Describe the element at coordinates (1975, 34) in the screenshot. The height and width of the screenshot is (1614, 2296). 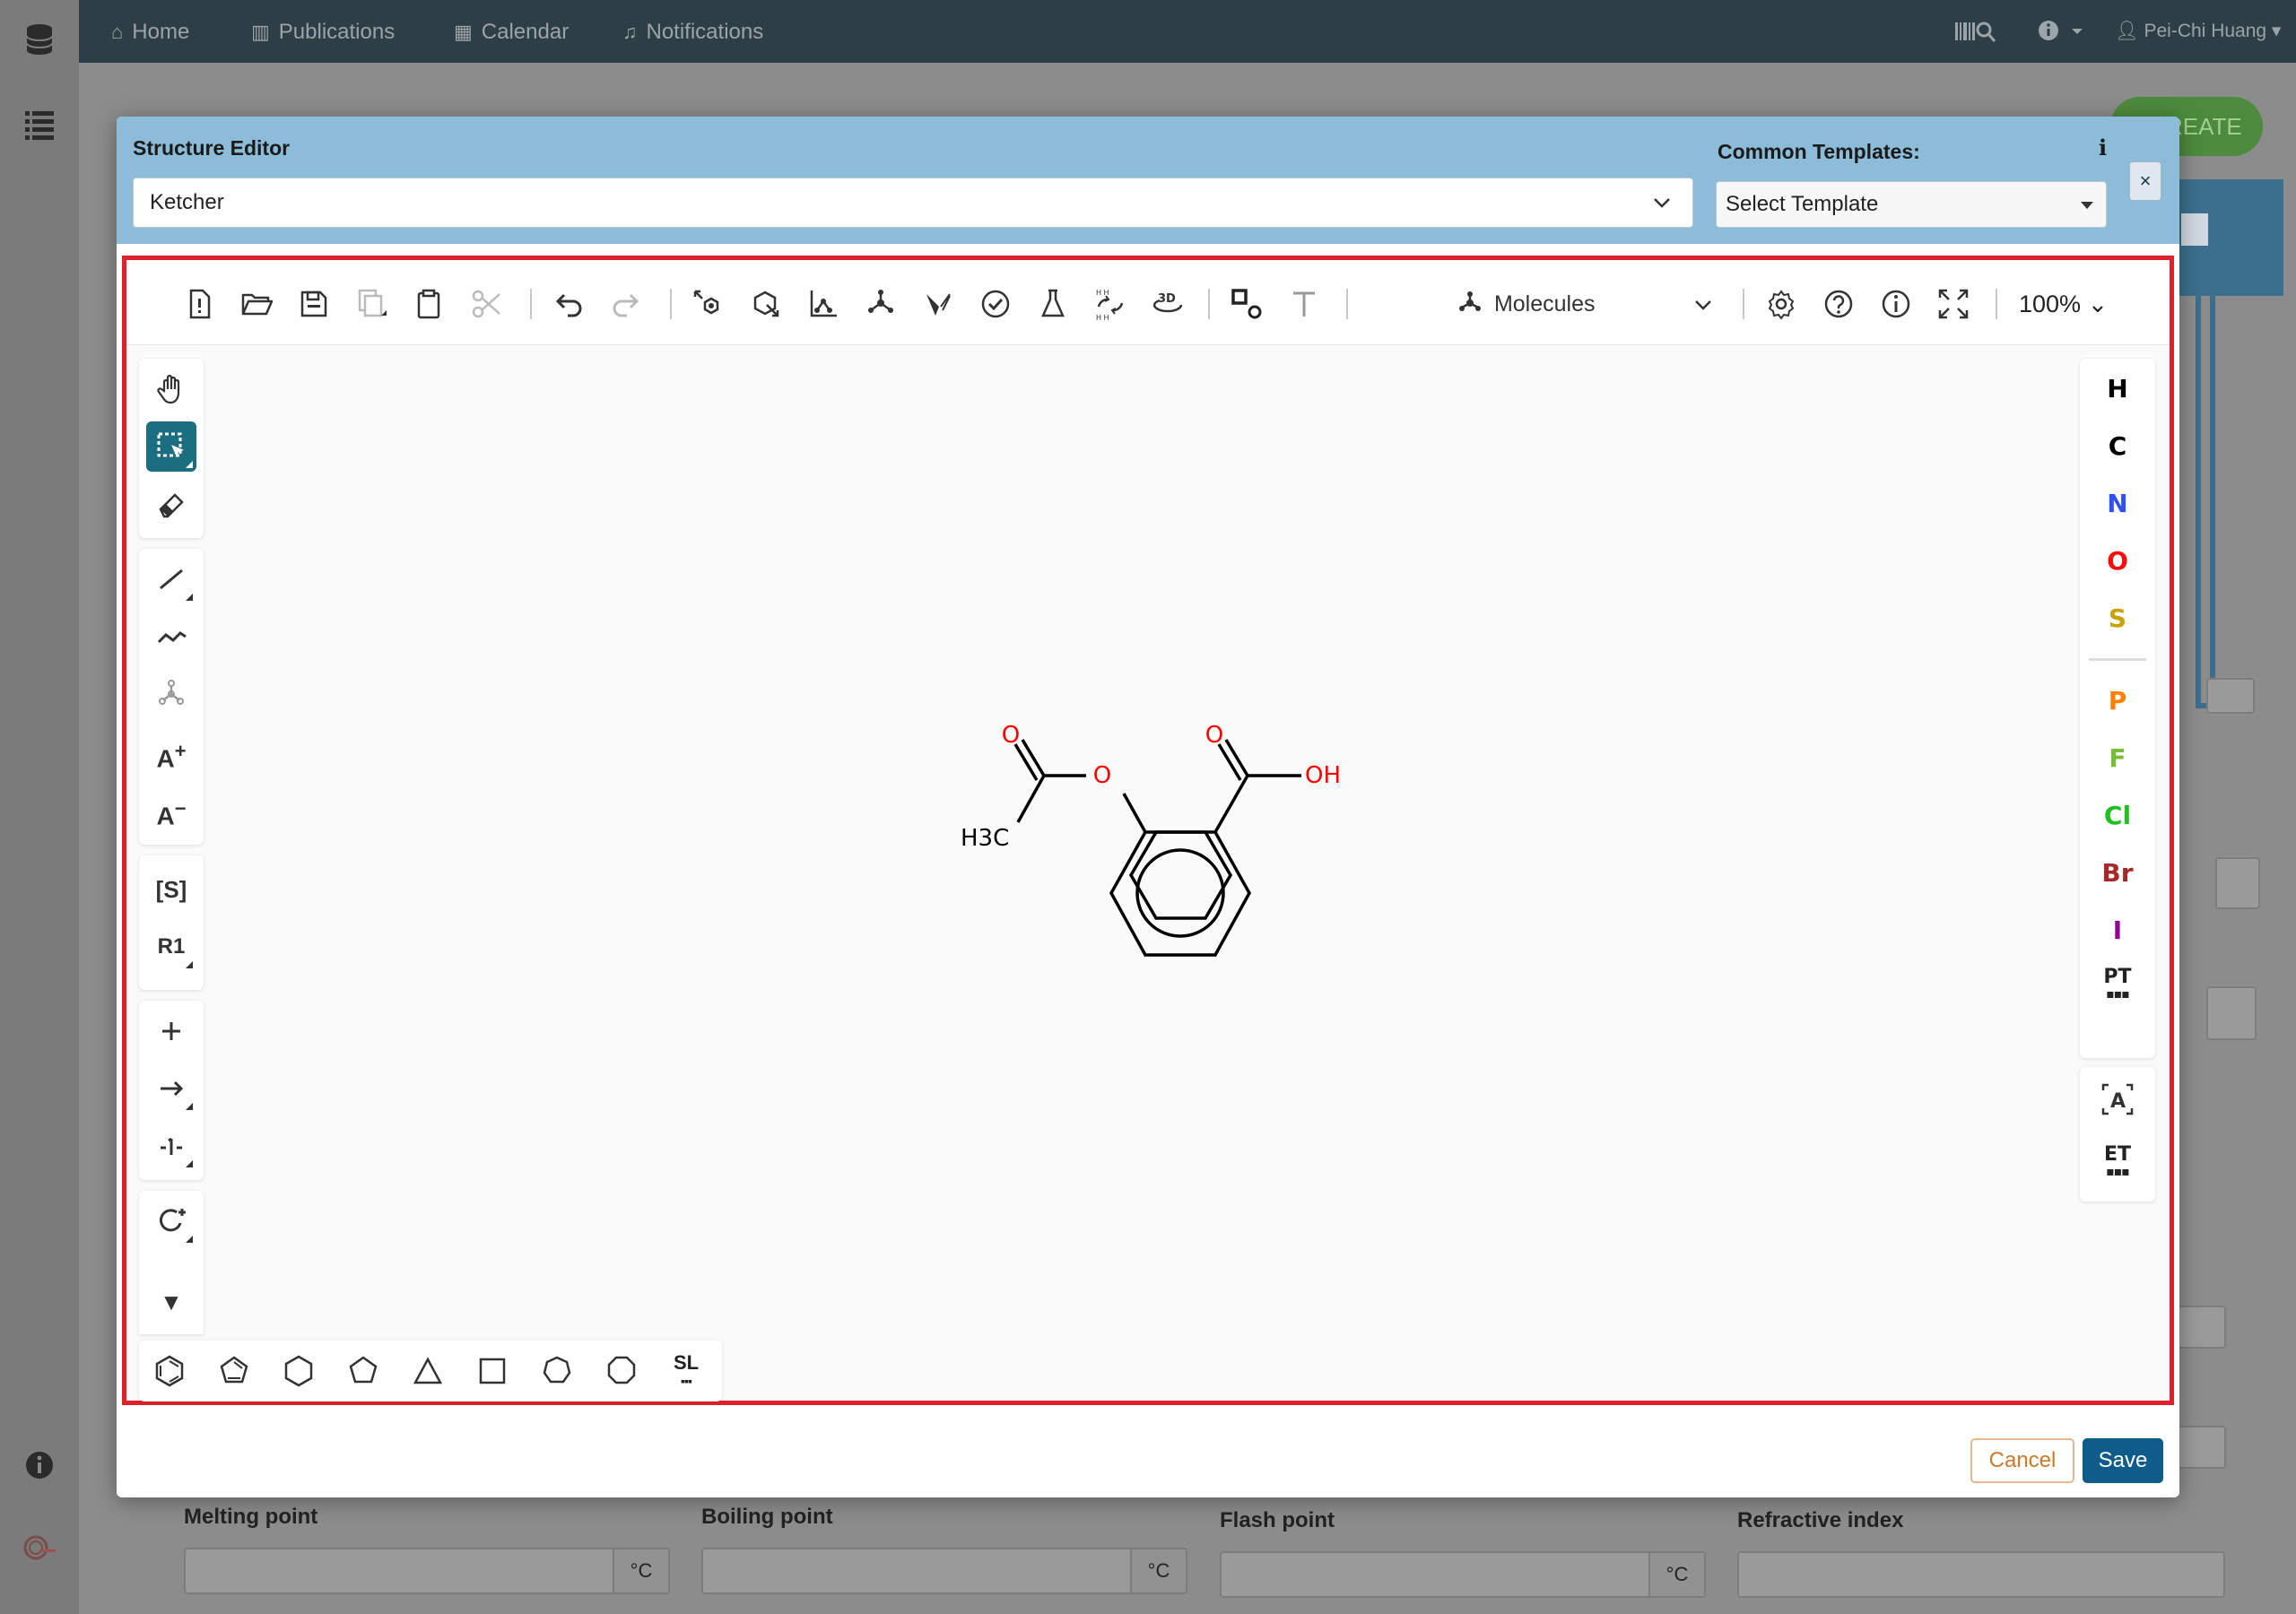
I see `barcode-search-icon` at that location.